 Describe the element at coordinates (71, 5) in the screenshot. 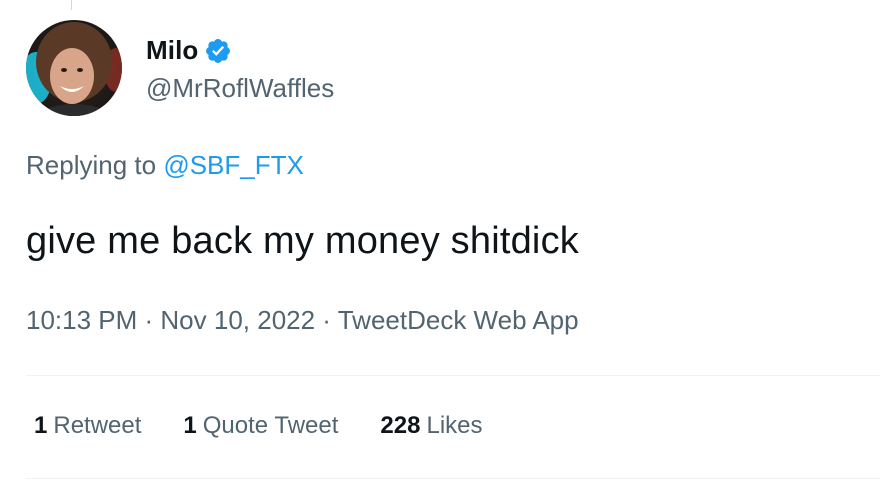

I see `thread-connector` at that location.